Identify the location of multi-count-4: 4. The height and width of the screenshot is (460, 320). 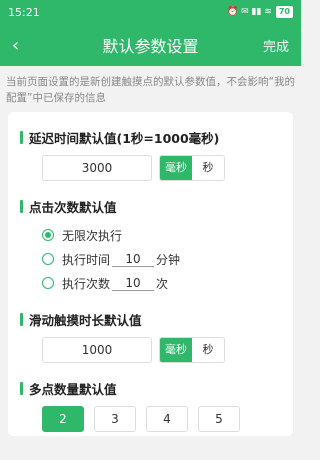
(167, 419).